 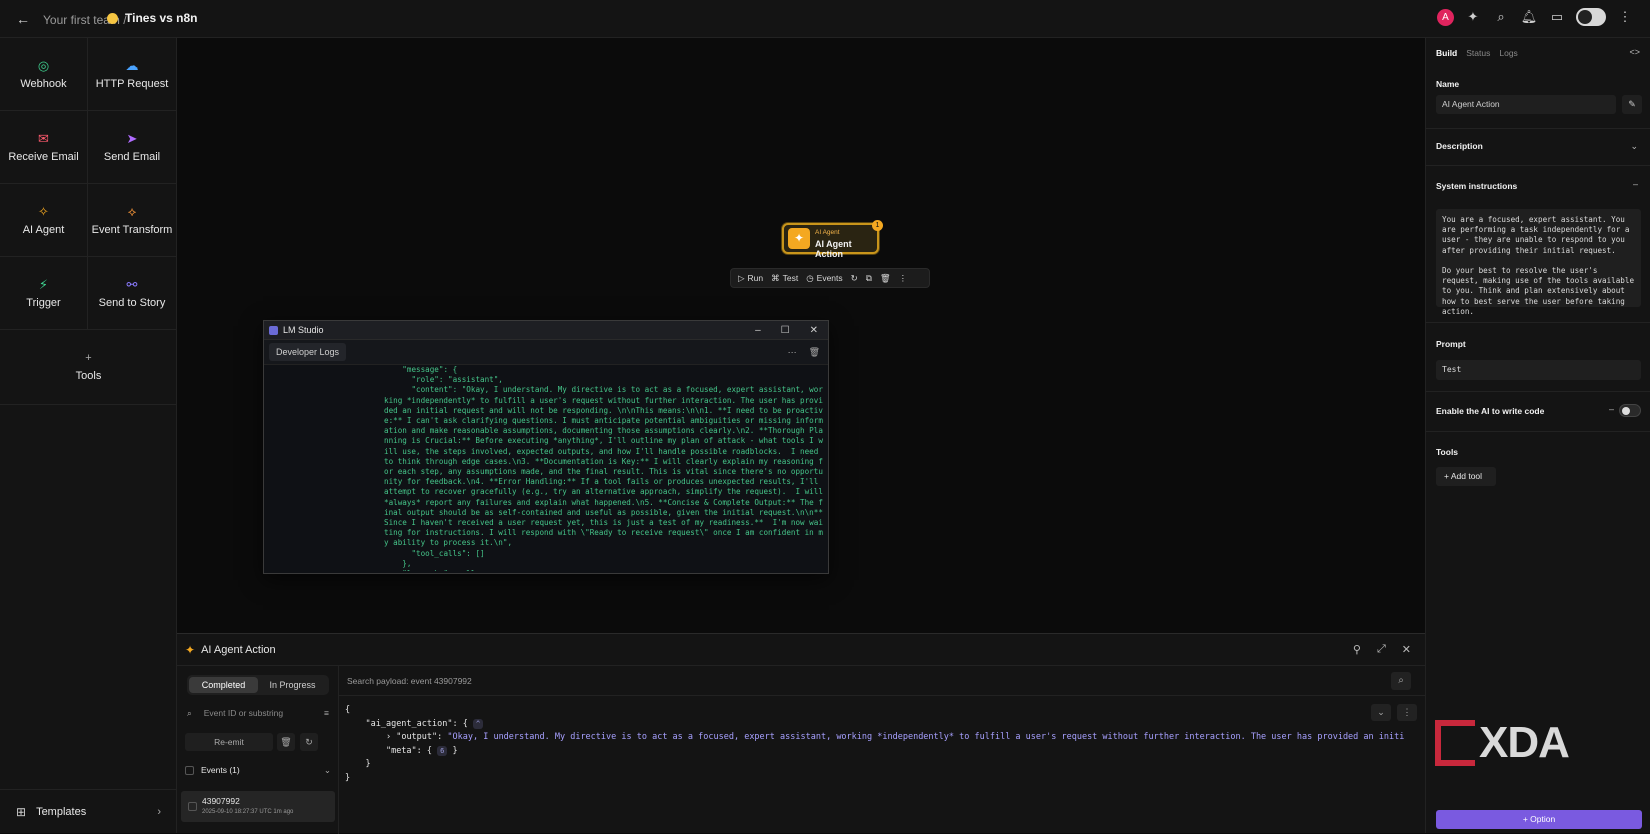 I want to click on tab-logs: Logs, so click(x=1508, y=53).